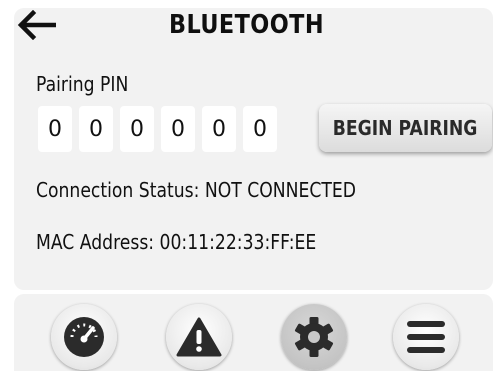 The height and width of the screenshot is (371, 493). I want to click on nav-alerts-button, so click(199, 337).